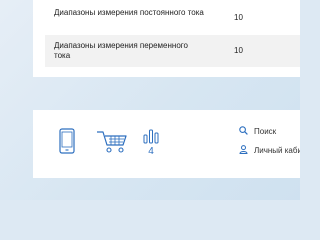 This screenshot has height=240, width=320. What do you see at coordinates (129, 12) in the screenshot?
I see `spec-label: Диапазоны измерения постоянного тока` at bounding box center [129, 12].